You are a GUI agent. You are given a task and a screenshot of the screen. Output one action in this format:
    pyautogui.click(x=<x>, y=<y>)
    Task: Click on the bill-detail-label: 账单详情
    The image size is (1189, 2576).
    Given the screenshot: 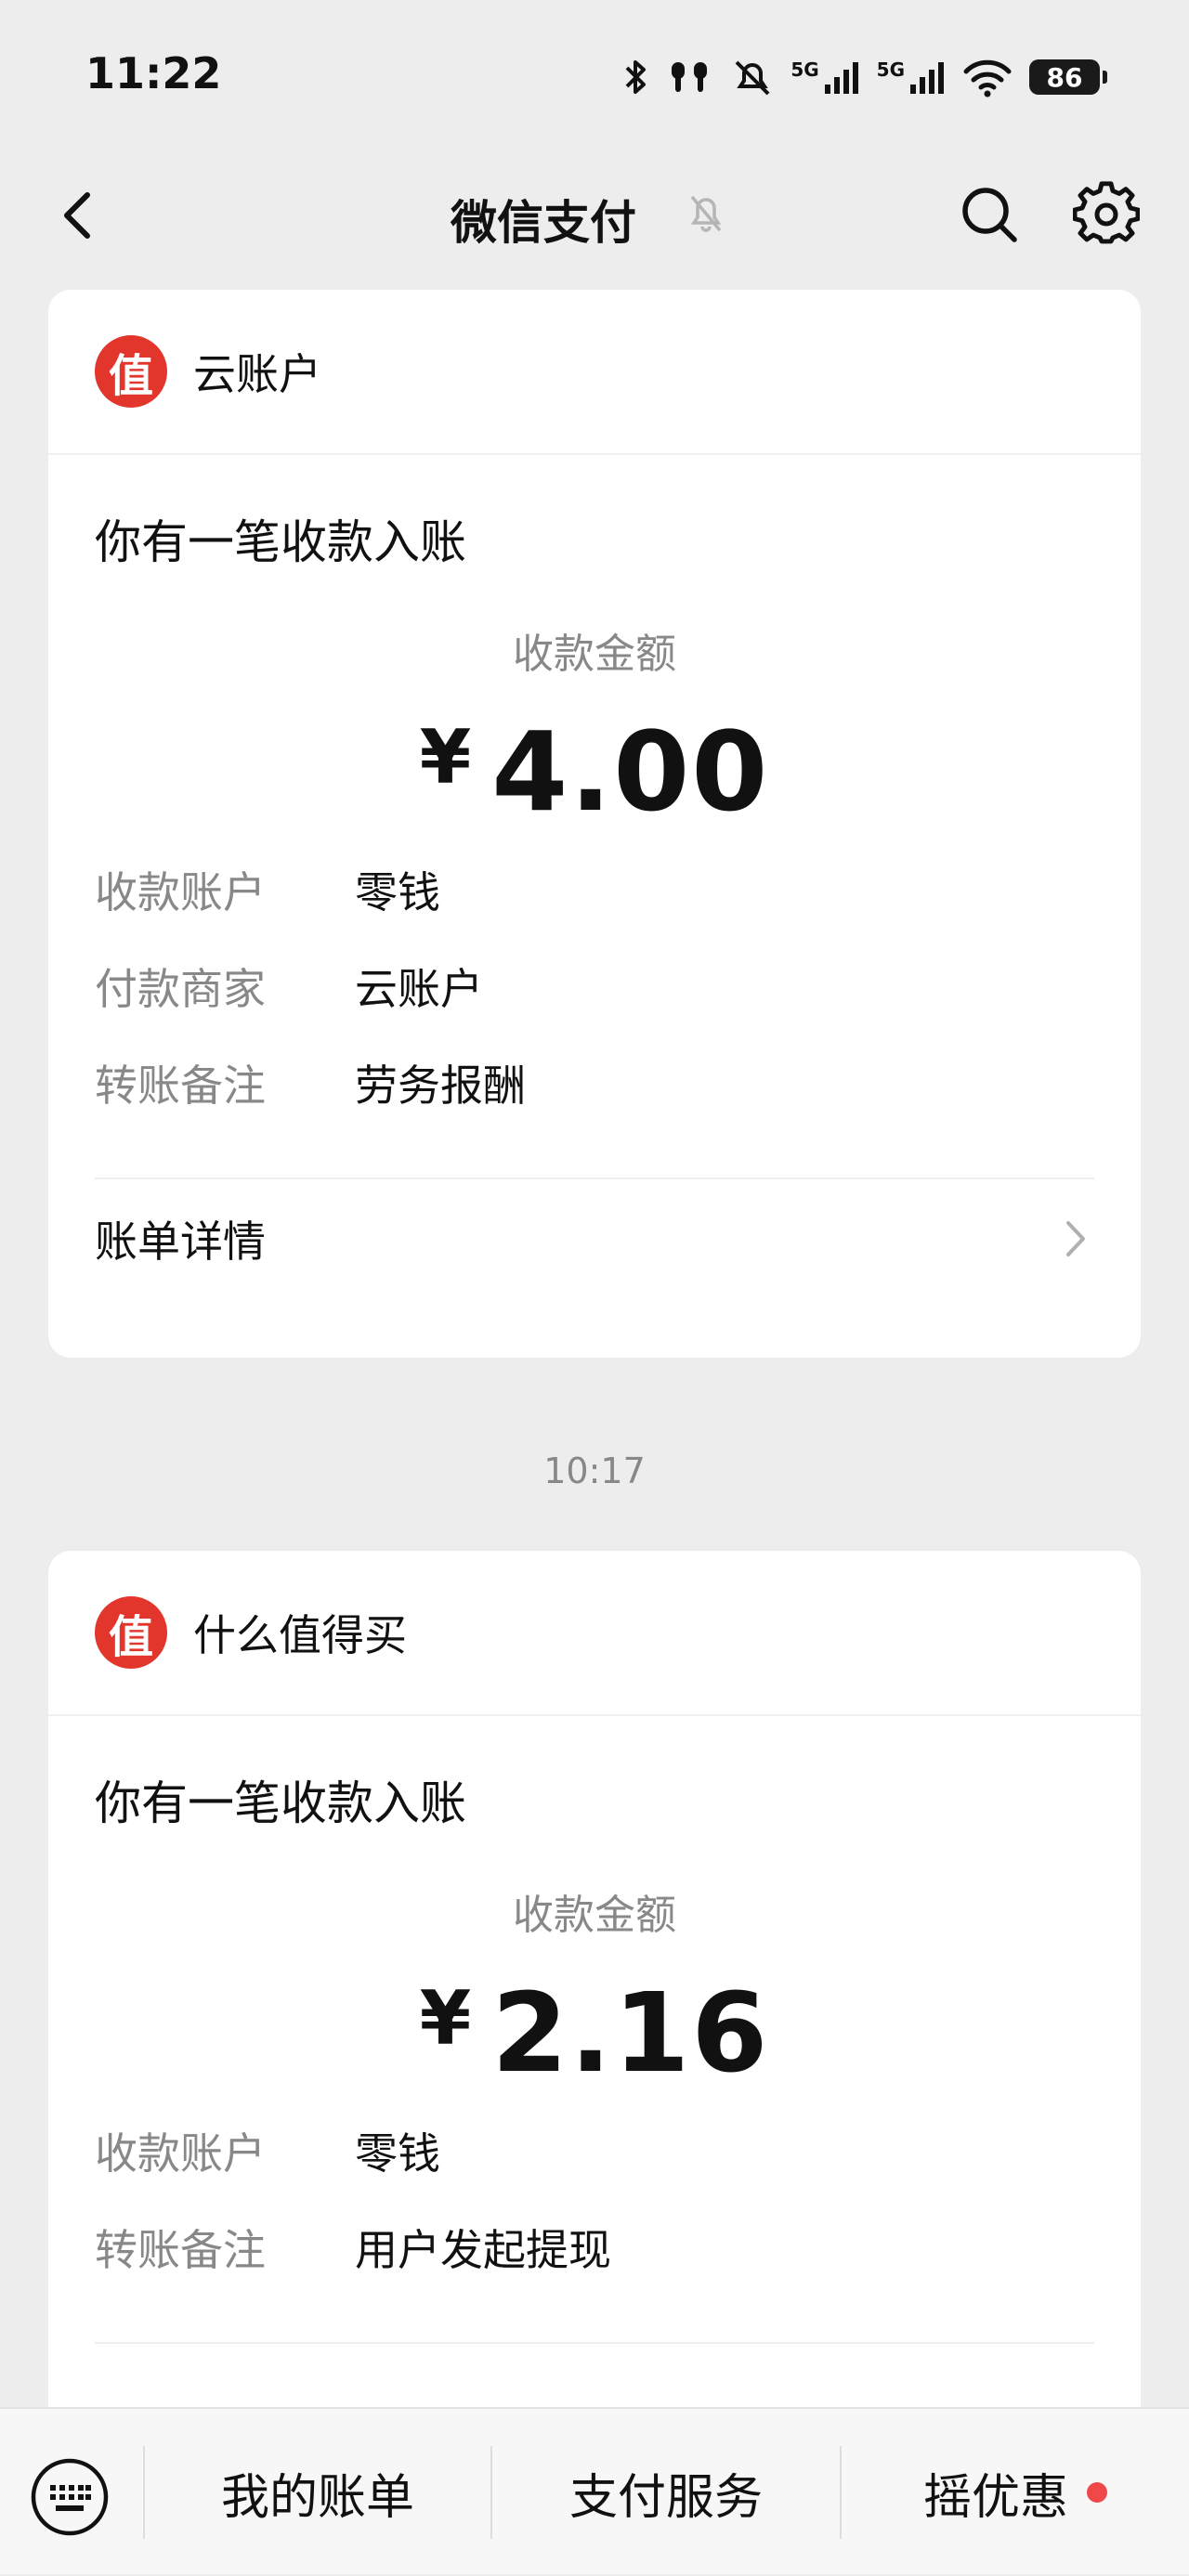 What is the action you would take?
    pyautogui.click(x=180, y=1242)
    